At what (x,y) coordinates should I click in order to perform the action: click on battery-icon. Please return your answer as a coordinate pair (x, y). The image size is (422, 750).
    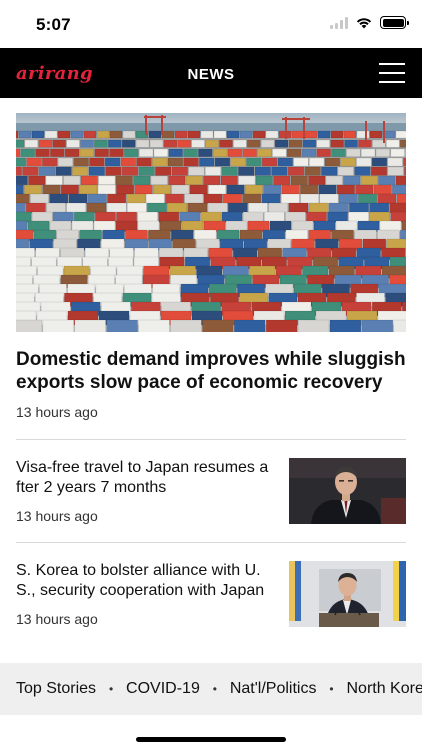
    Looking at the image, I should click on (394, 22).